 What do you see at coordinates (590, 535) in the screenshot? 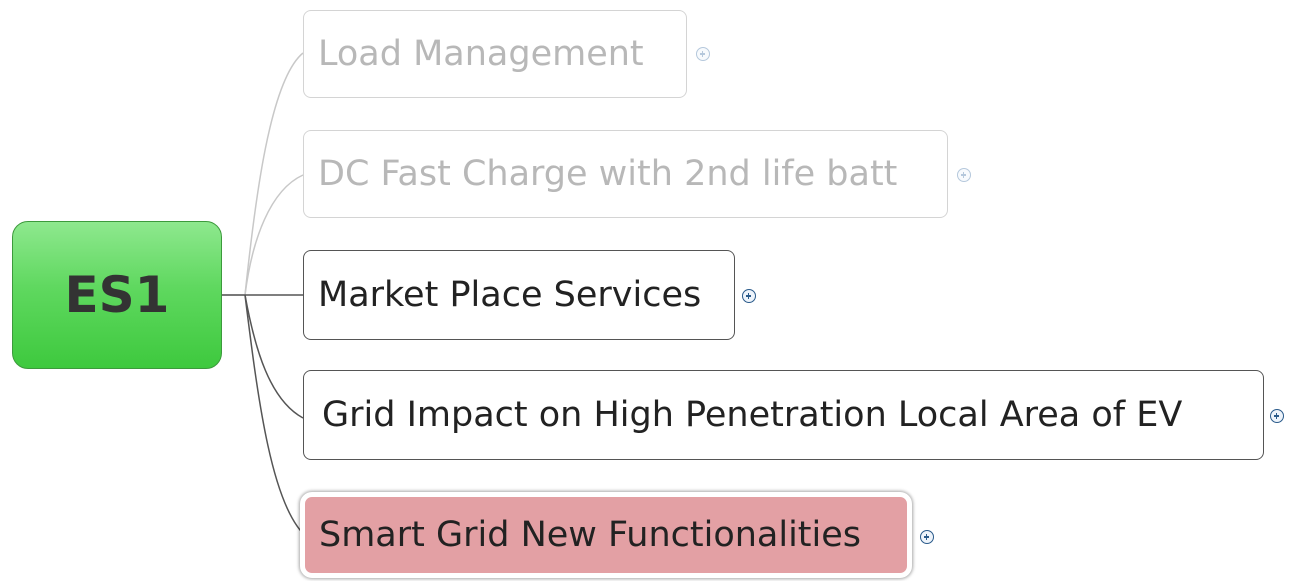
I see `topic-label: Smart Grid New Functionalities` at bounding box center [590, 535].